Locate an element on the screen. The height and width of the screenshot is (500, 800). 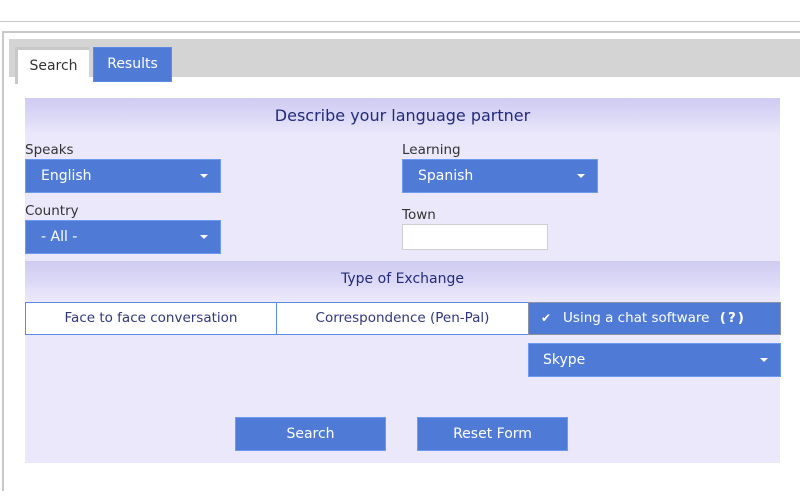
country-select: - All - is located at coordinates (123, 237).